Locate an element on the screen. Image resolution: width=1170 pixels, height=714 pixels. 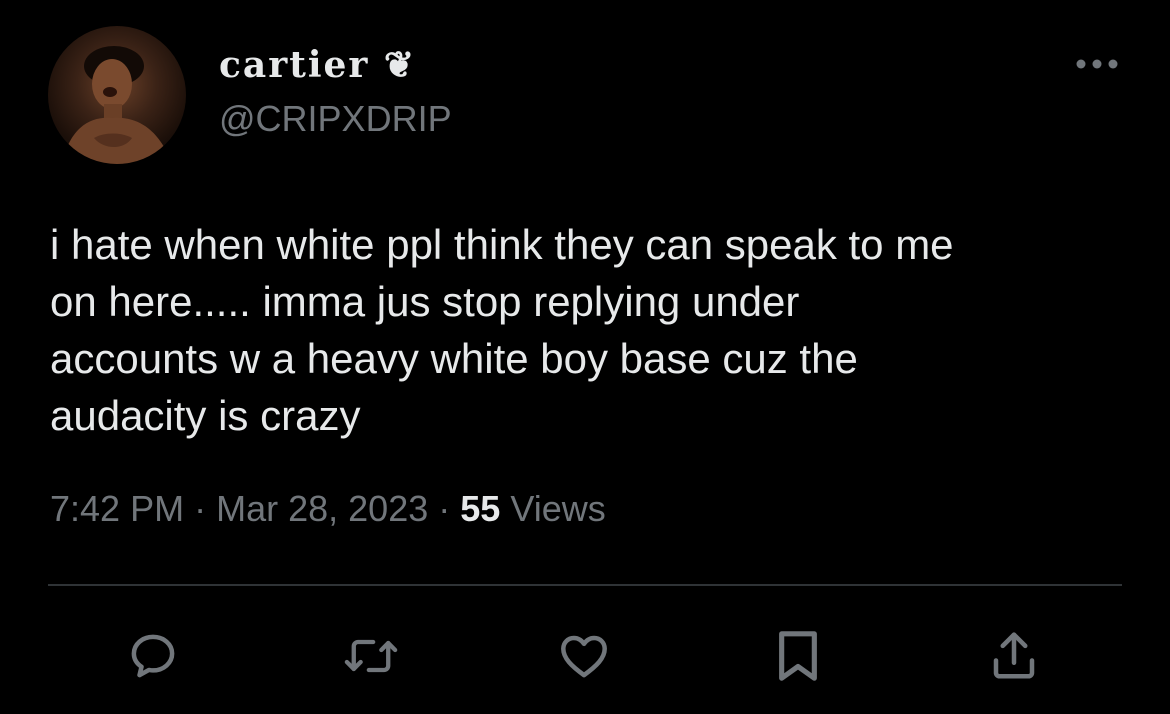
reply-button is located at coordinates (153, 656).